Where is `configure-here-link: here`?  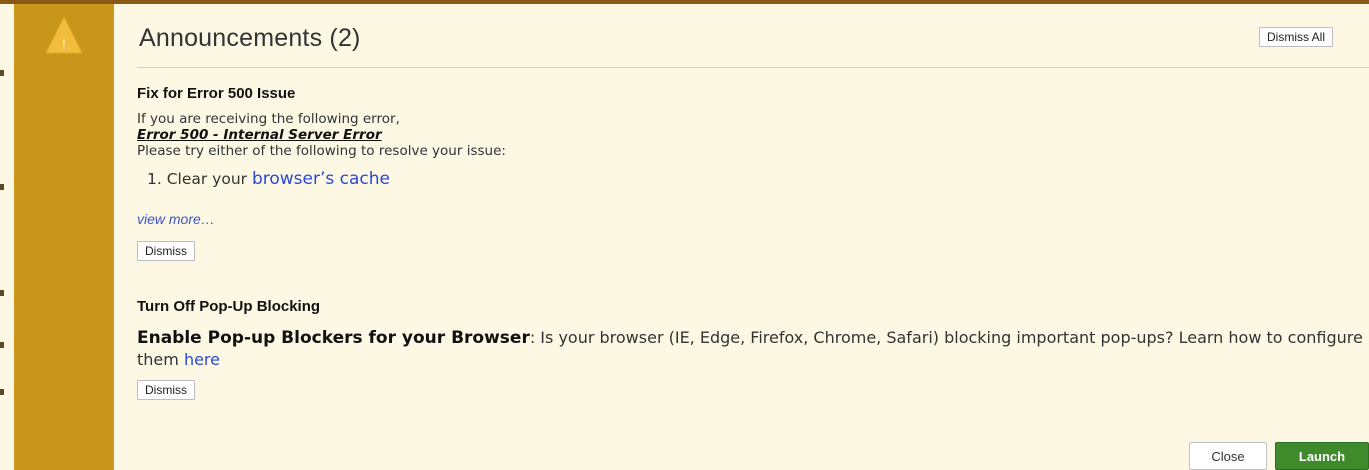 configure-here-link: here is located at coordinates (202, 359).